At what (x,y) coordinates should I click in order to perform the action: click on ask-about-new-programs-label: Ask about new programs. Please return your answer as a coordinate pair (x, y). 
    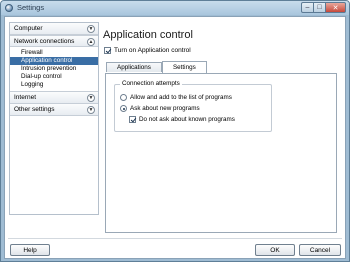
    Looking at the image, I should click on (165, 108).